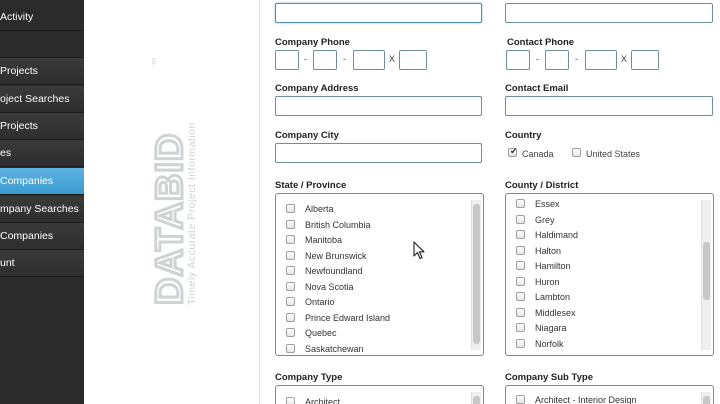 The image size is (720, 404). Describe the element at coordinates (537, 59) in the screenshot. I see `contact-phone-sep: -` at that location.